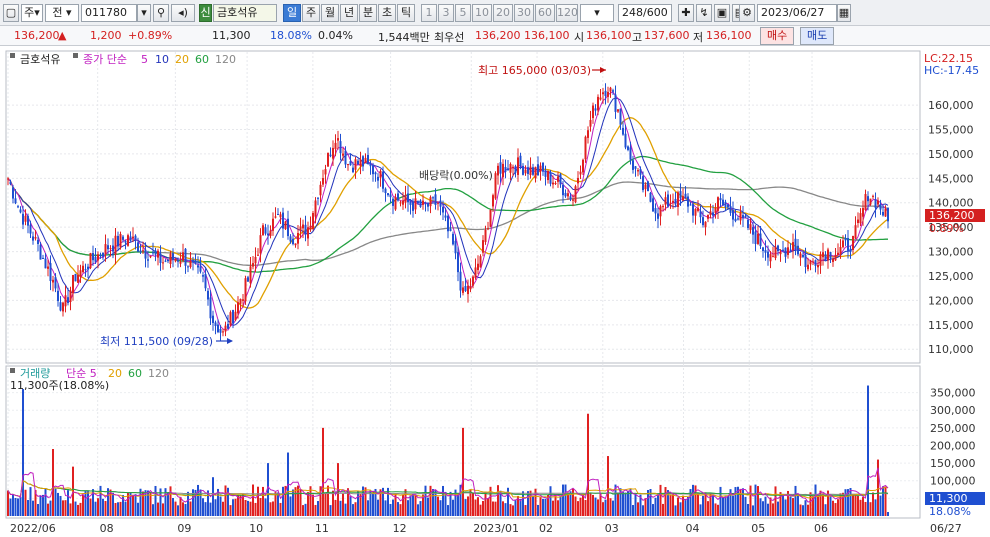 The width and height of the screenshot is (990, 537). What do you see at coordinates (183, 13) in the screenshot?
I see `sound-icon: ◂)` at bounding box center [183, 13].